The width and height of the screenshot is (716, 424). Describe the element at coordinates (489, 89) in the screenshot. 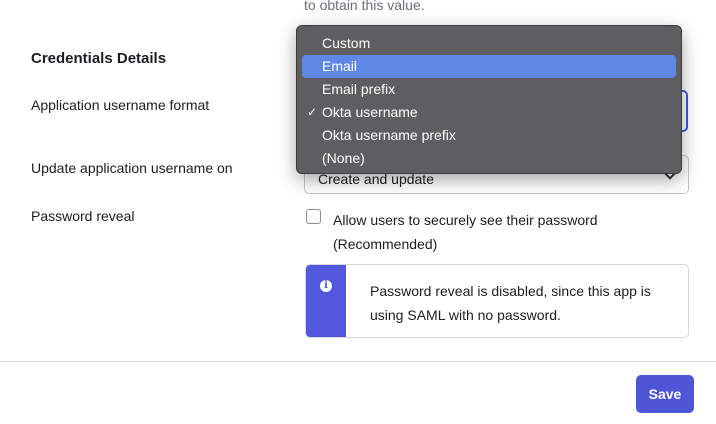

I see `dropdown-option-email-prefix: Email prefix` at that location.